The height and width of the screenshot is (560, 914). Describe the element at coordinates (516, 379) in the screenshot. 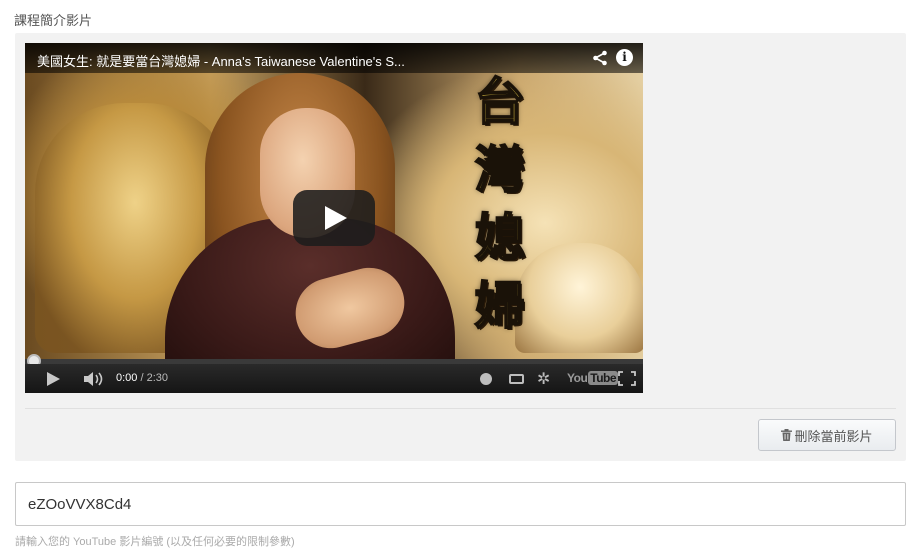

I see `captions-icon` at that location.